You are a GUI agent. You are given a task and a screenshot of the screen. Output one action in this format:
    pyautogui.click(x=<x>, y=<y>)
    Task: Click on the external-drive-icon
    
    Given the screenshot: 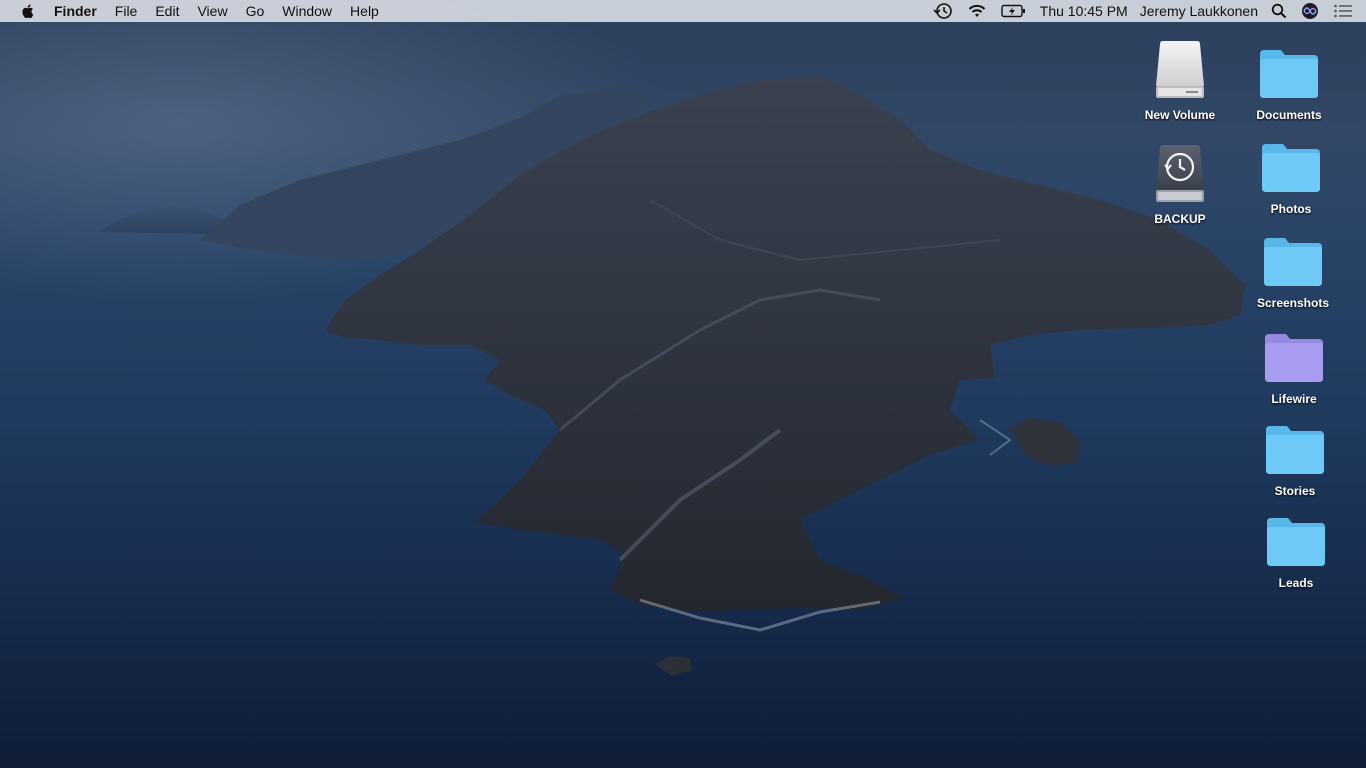 What is the action you would take?
    pyautogui.click(x=1180, y=71)
    